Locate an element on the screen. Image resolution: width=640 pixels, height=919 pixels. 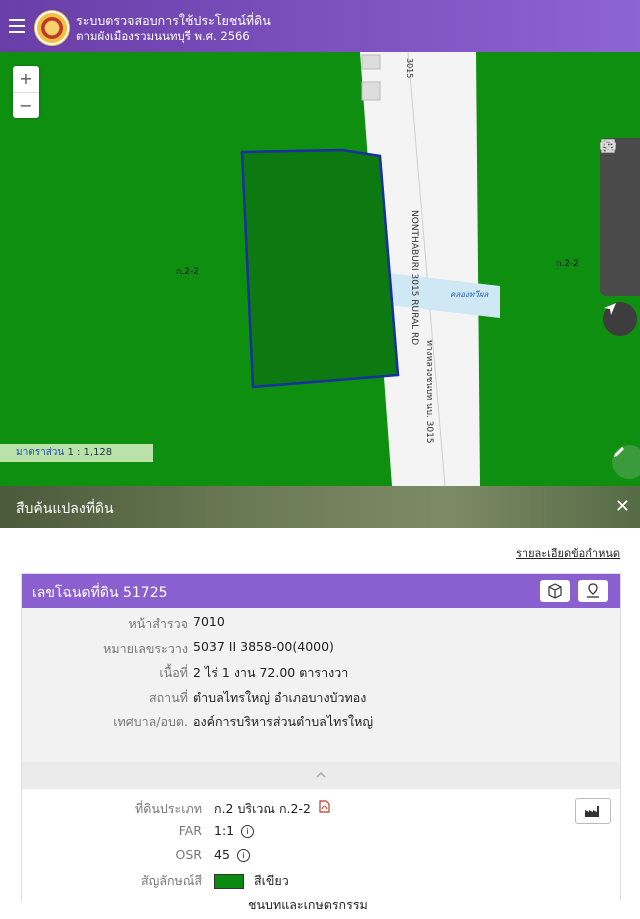
parcel-title: เลขโฉนดที่ดิน 51725 is located at coordinates (100, 593).